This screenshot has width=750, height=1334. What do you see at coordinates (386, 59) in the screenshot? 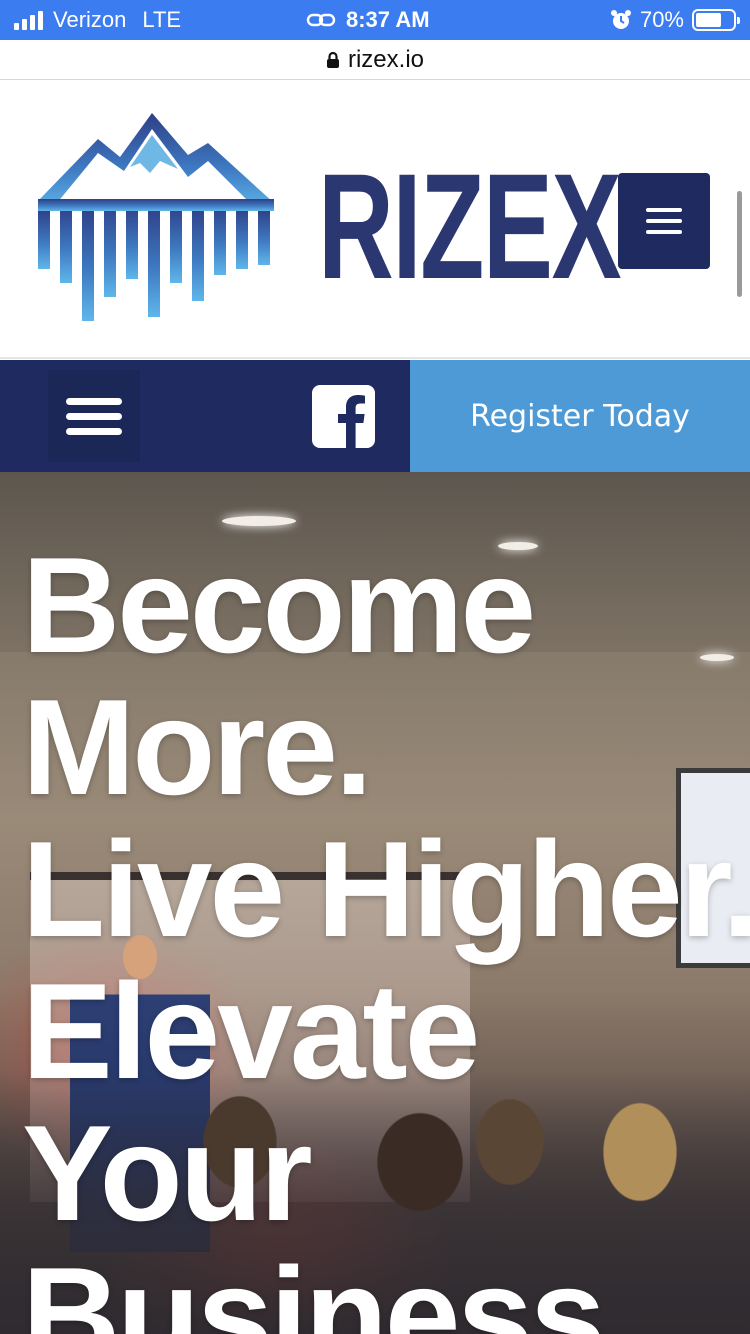
I see `url-text: rizex.io` at bounding box center [386, 59].